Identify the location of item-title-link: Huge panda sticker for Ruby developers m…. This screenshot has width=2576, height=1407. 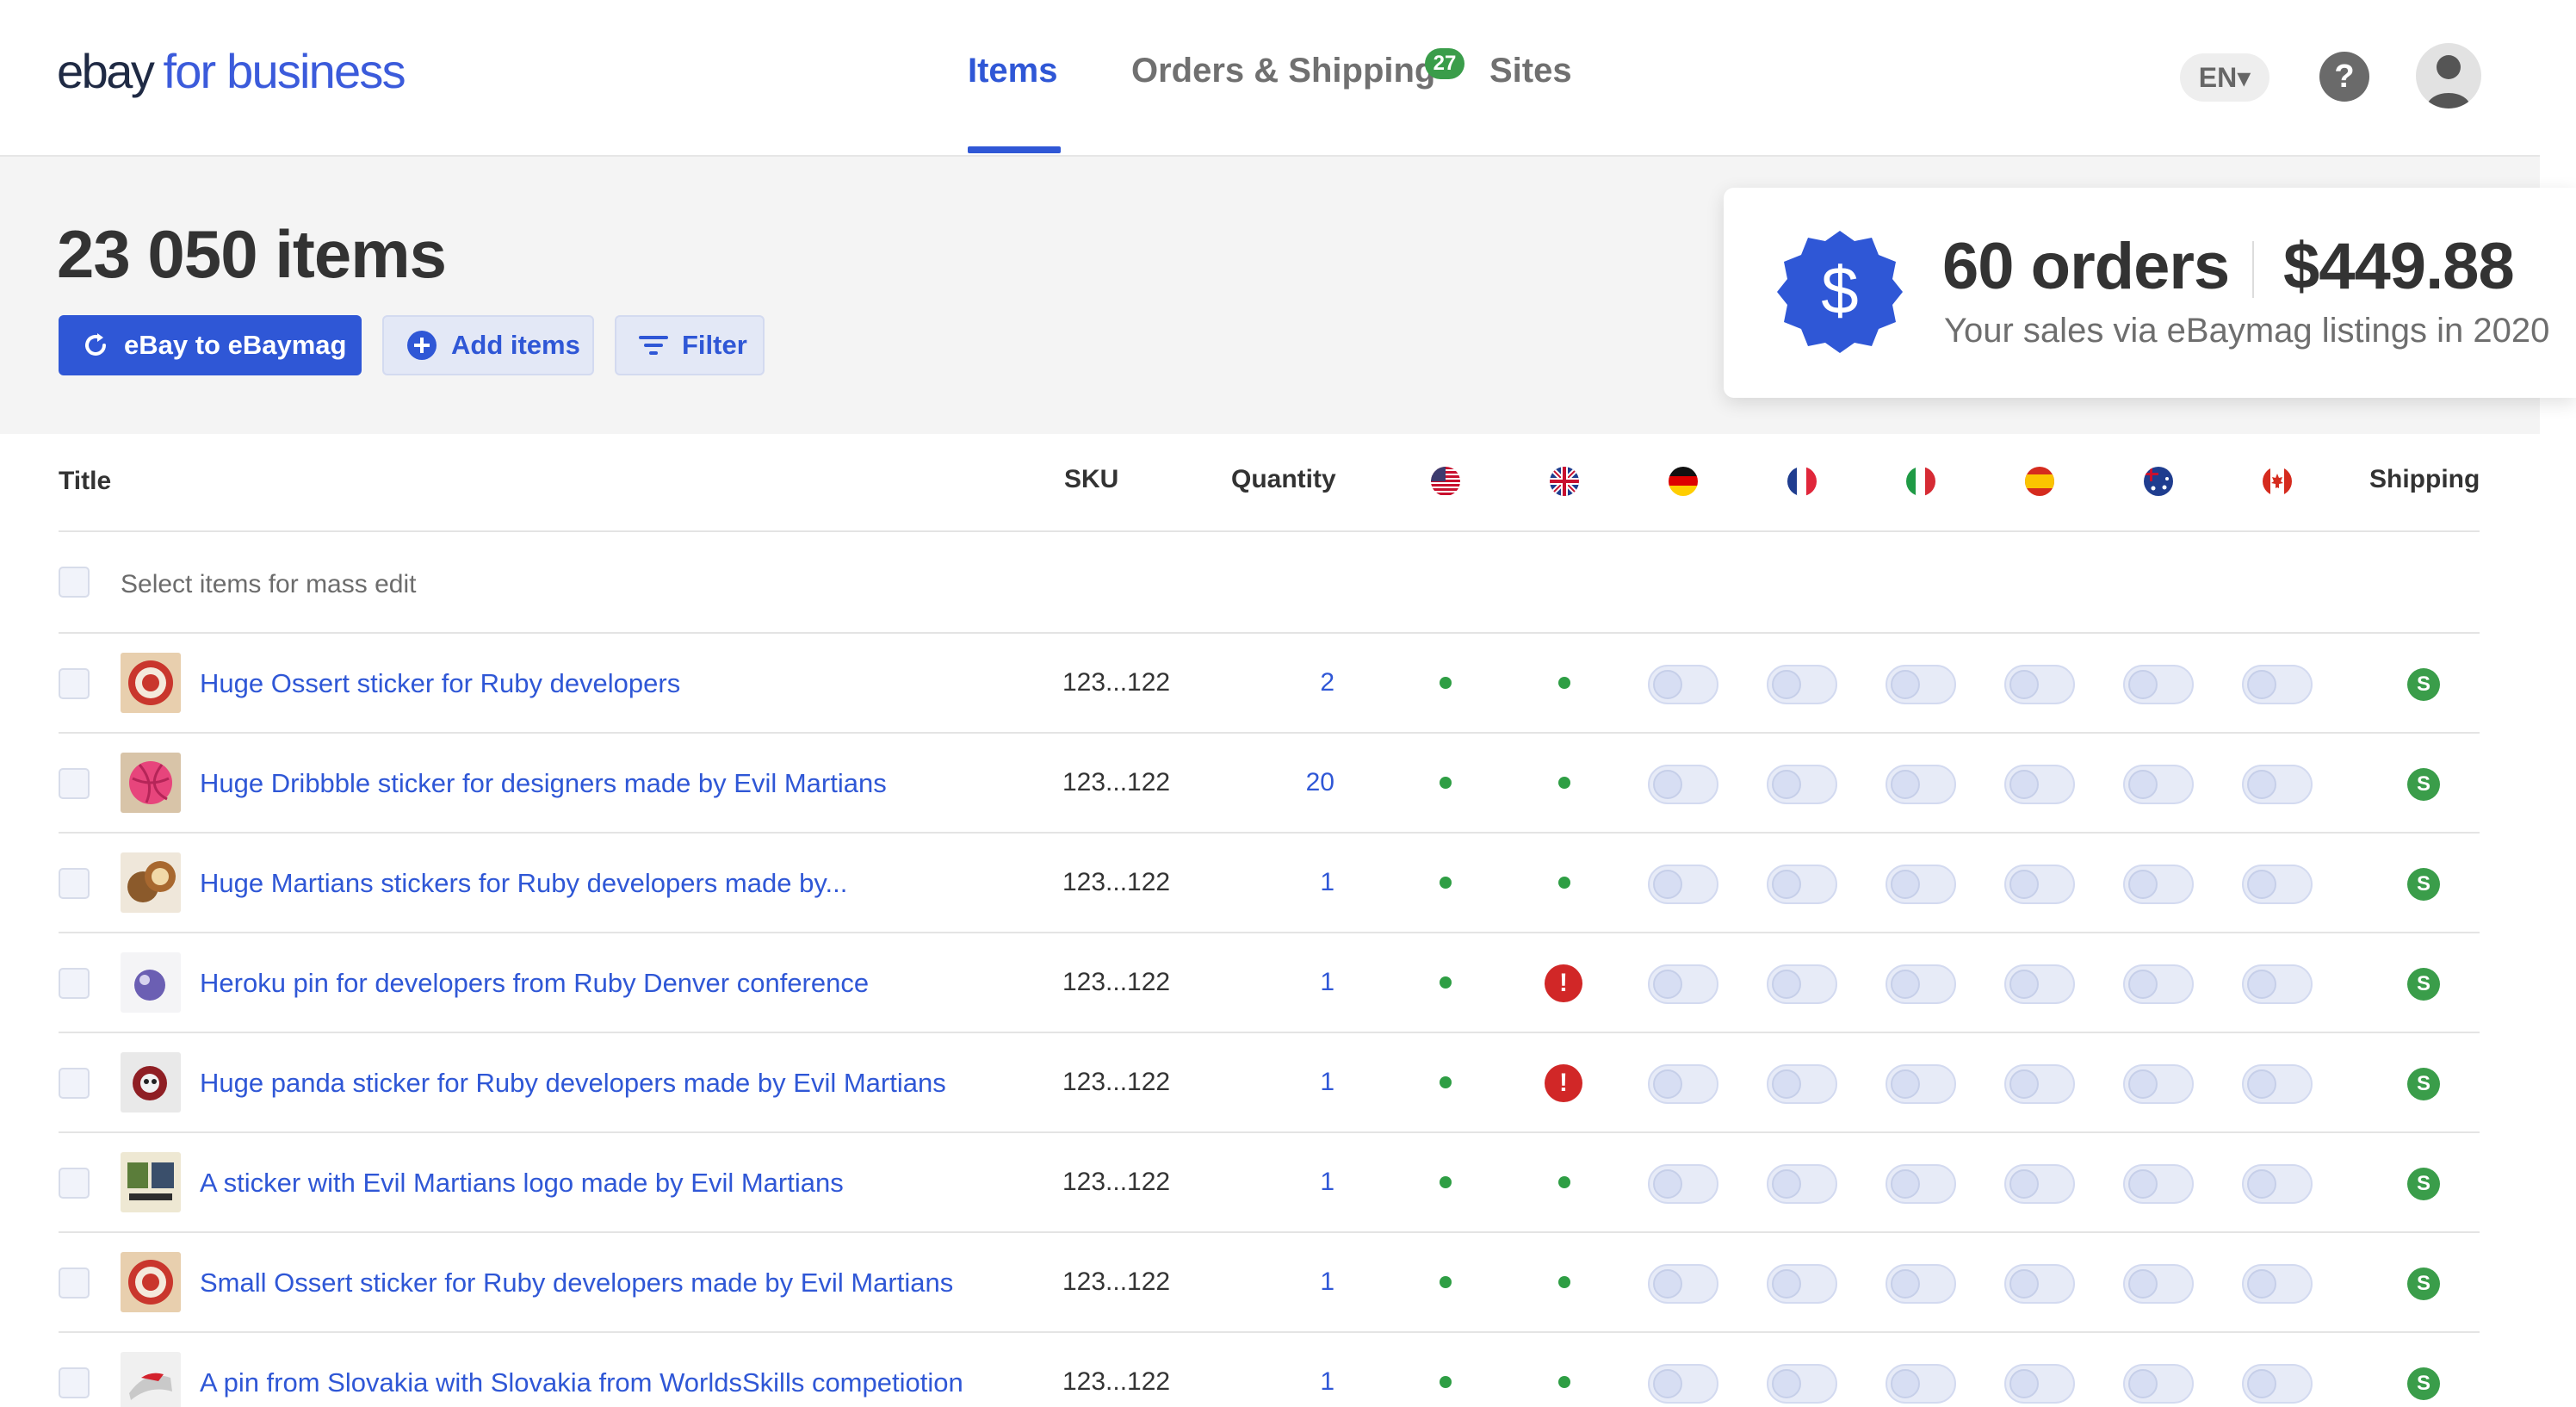
(573, 1083).